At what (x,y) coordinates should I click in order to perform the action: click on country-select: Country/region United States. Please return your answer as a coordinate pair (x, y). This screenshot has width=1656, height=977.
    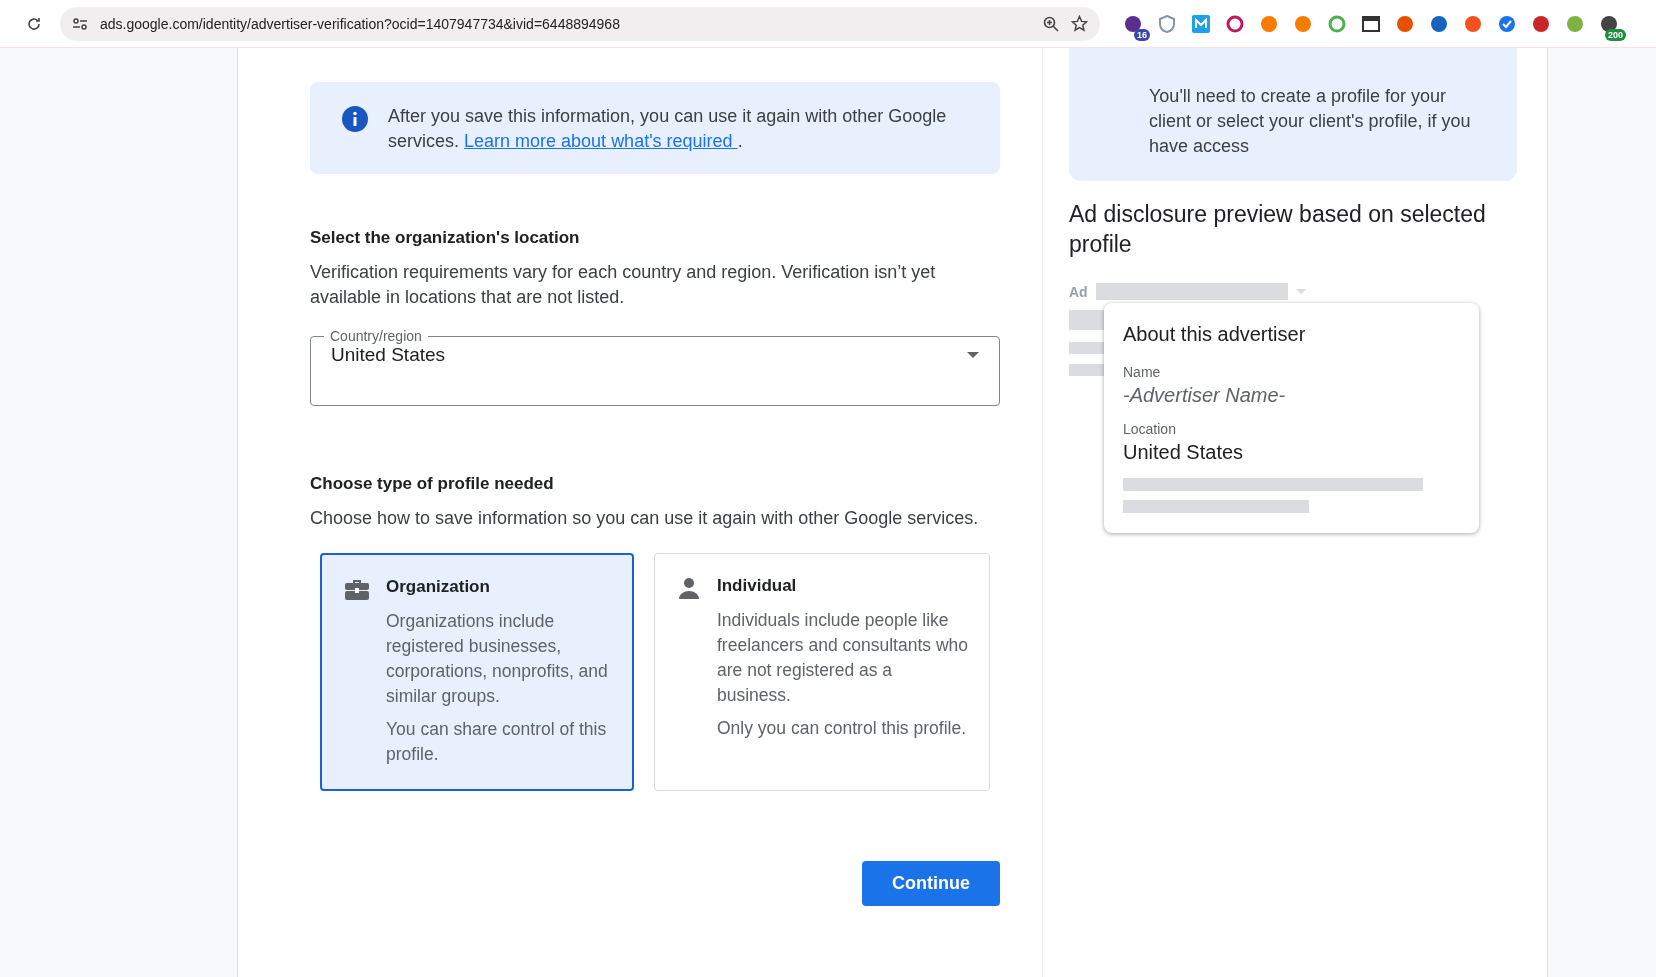
    Looking at the image, I should click on (655, 367).